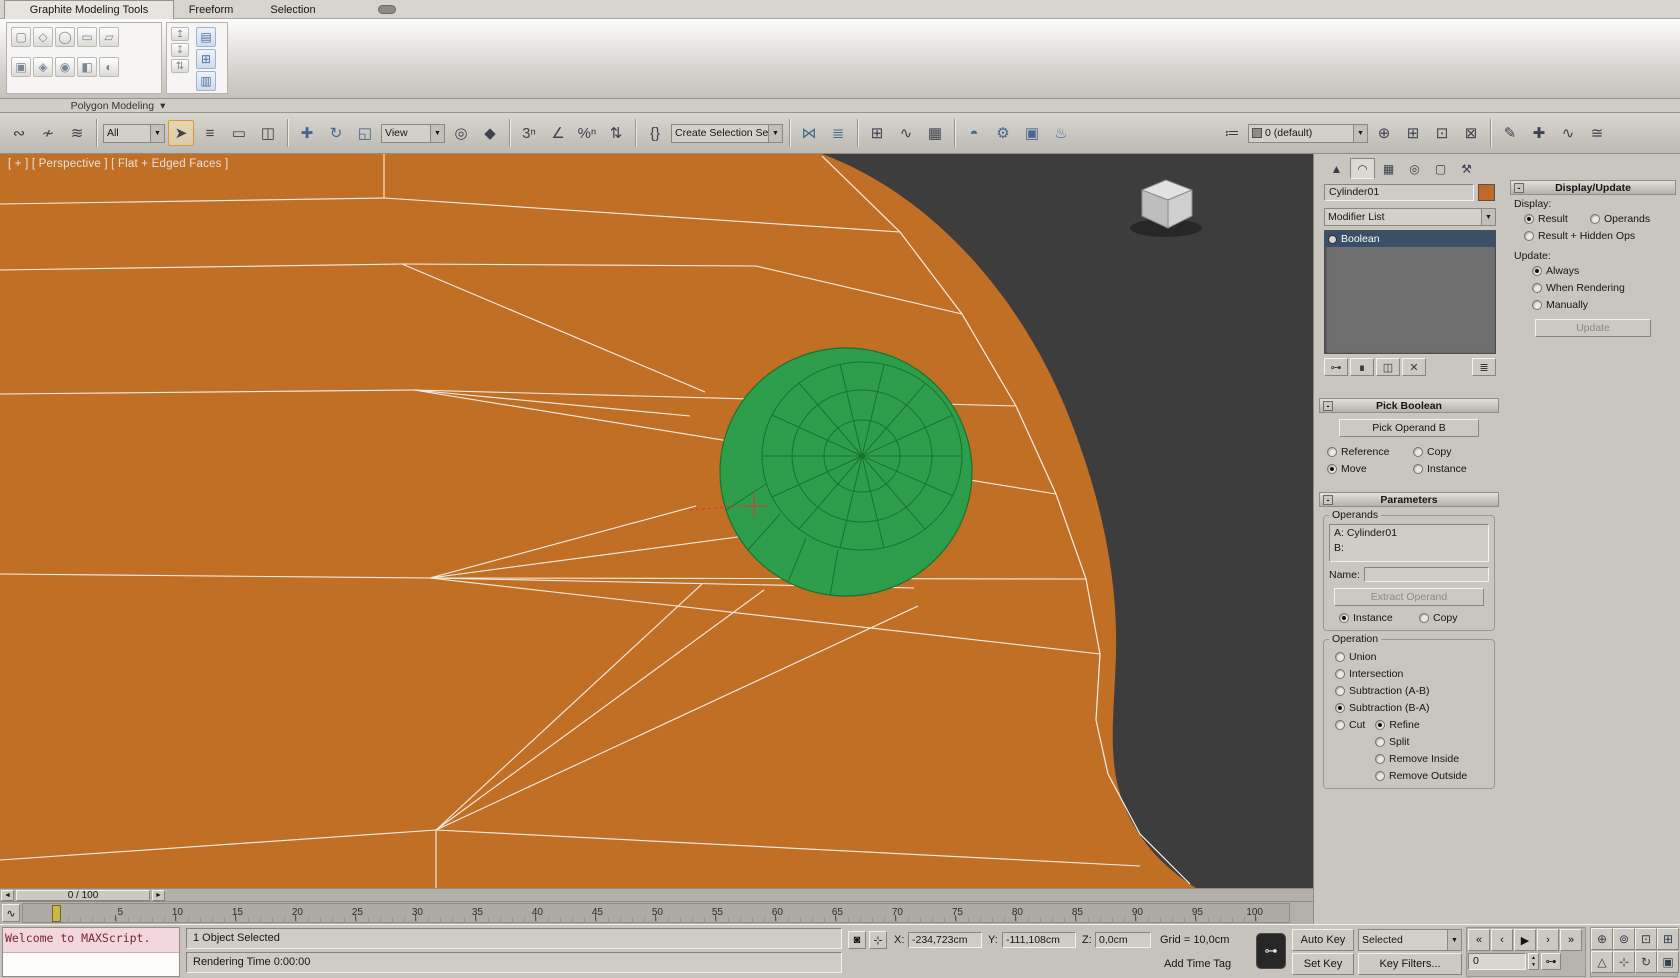 Image resolution: width=1680 pixels, height=978 pixels. I want to click on select-and-scale-icon: ◱, so click(365, 133).